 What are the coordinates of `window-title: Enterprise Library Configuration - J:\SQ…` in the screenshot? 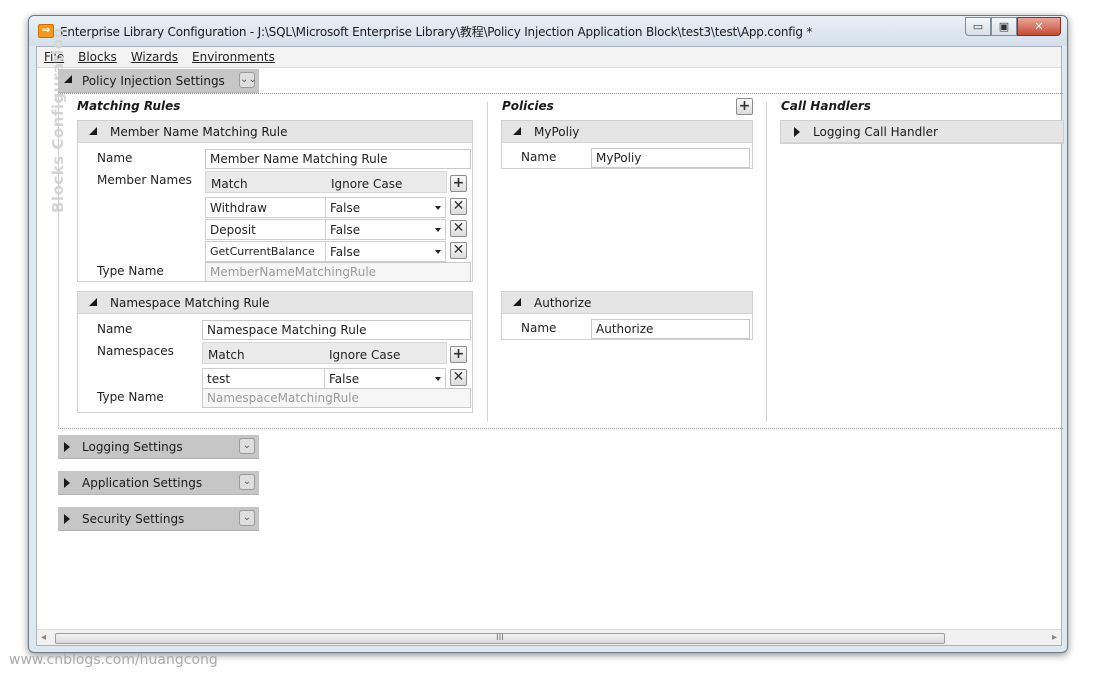 It's located at (436, 32).